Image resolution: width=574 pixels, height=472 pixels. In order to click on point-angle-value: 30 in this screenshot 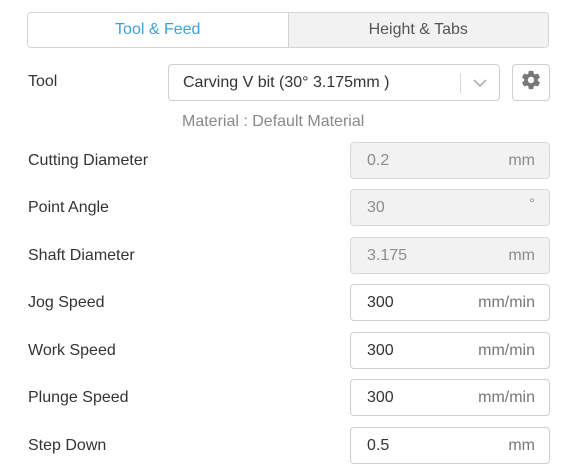, I will do `click(376, 207)`.